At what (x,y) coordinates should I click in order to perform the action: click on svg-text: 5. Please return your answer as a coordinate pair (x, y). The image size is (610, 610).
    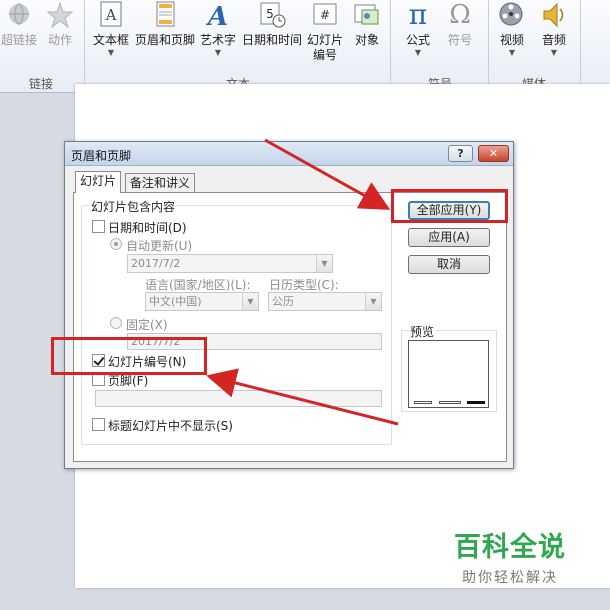
    Looking at the image, I should click on (270, 14).